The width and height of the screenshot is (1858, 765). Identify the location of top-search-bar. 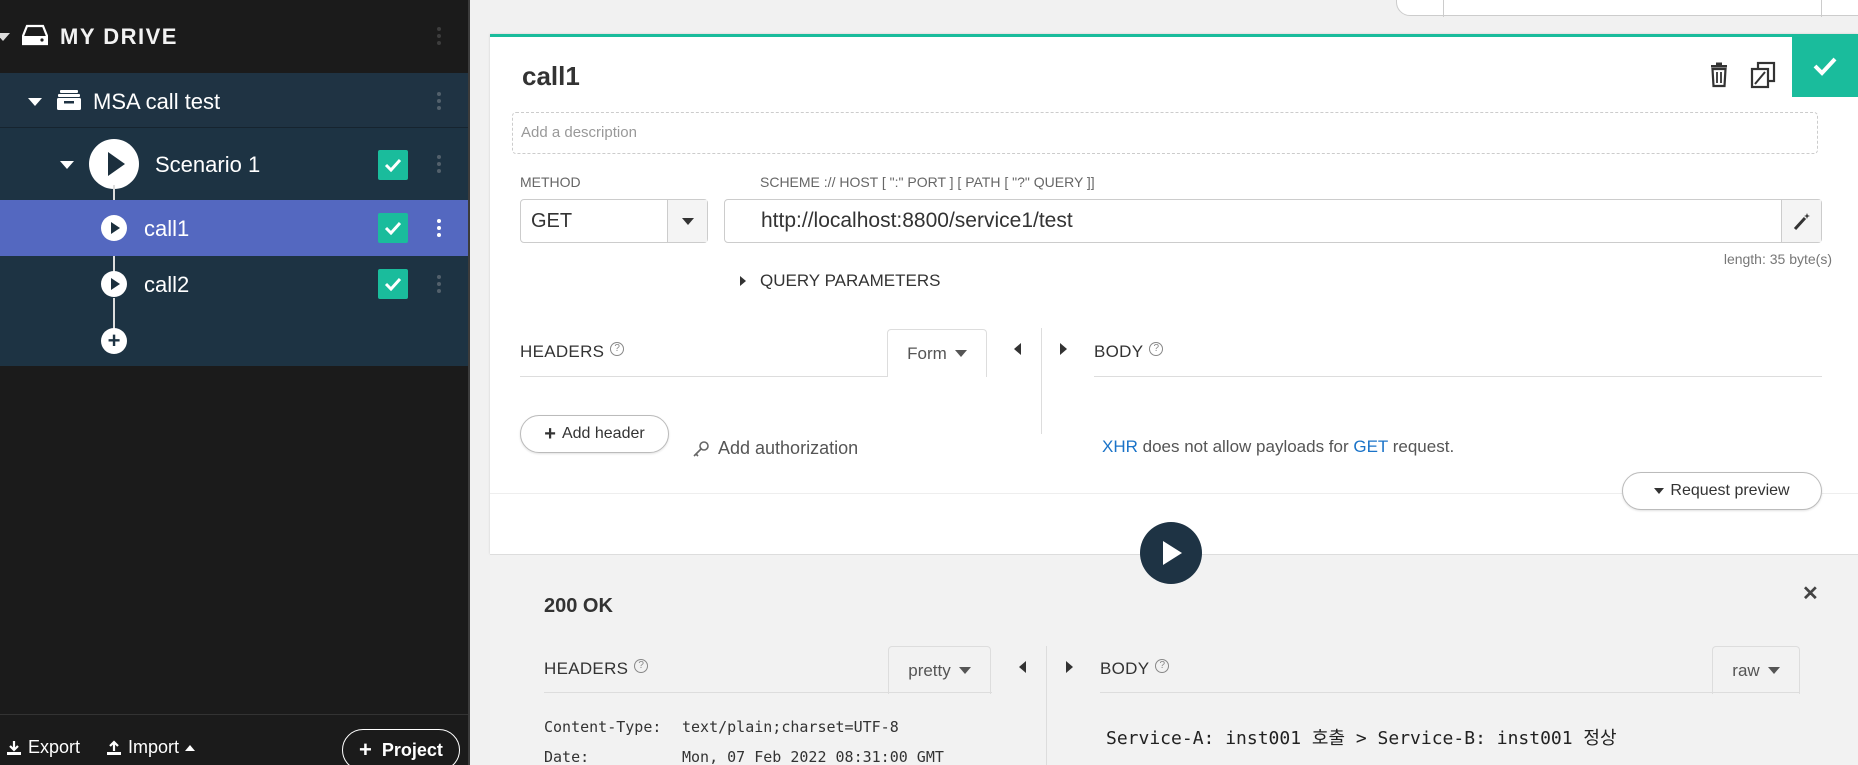
(1627, 8).